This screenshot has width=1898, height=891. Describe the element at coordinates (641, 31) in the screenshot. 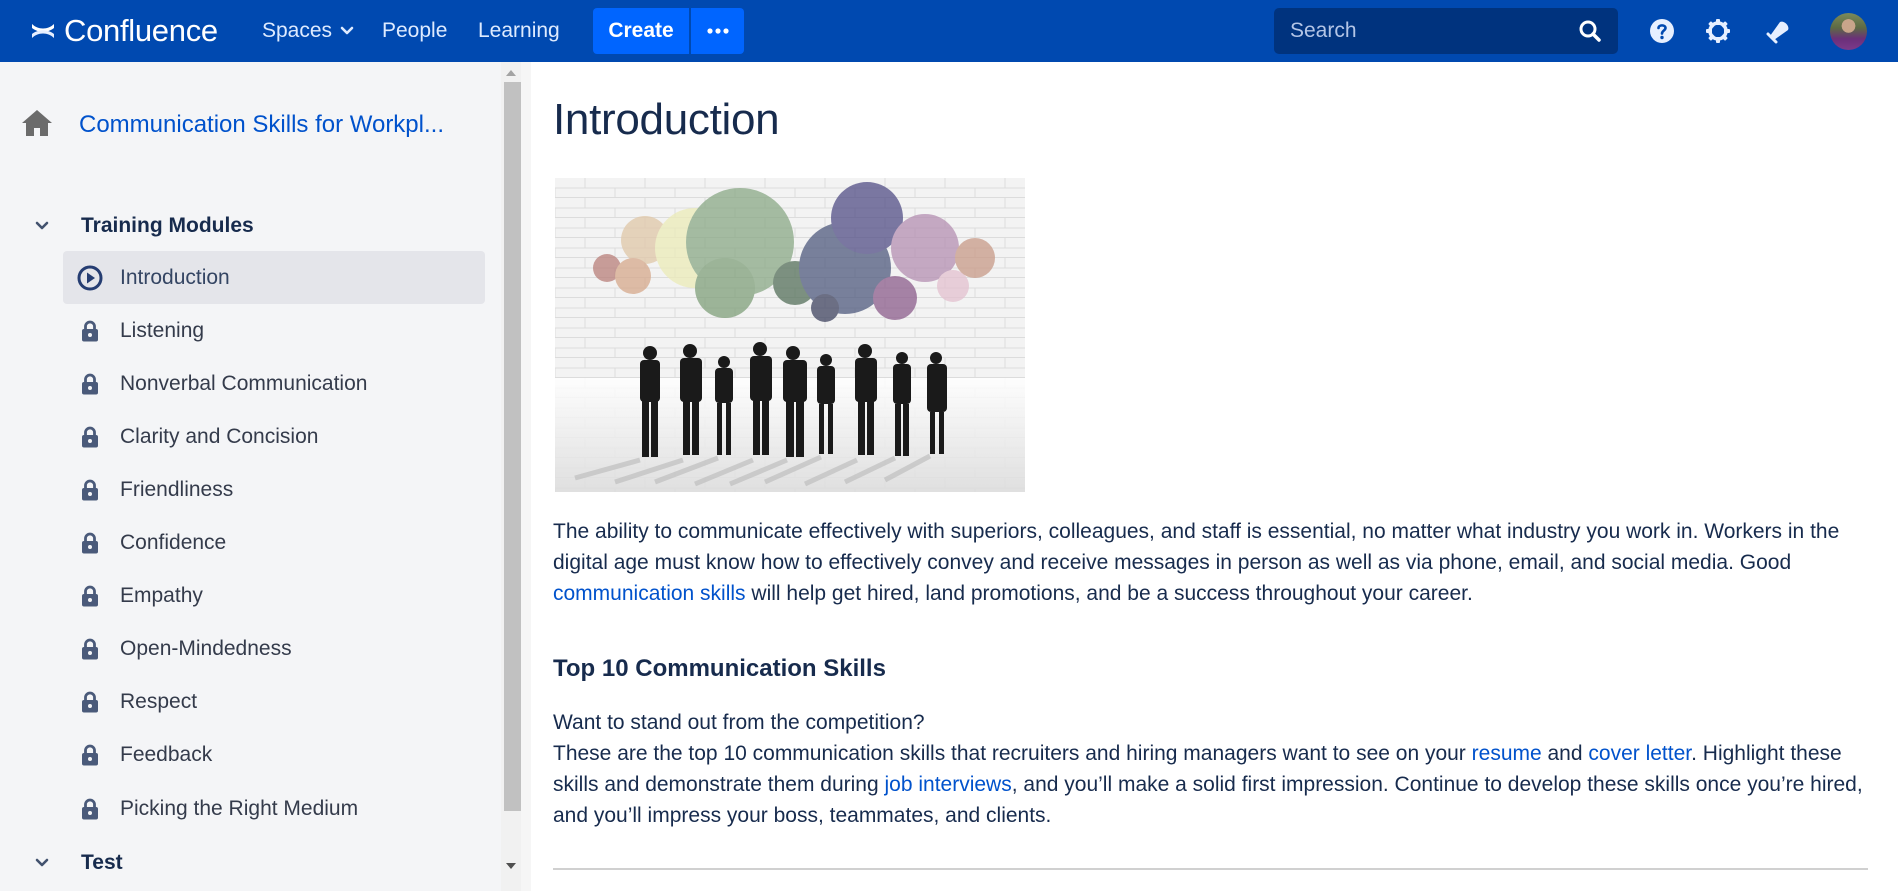

I see `create-button: Create` at that location.